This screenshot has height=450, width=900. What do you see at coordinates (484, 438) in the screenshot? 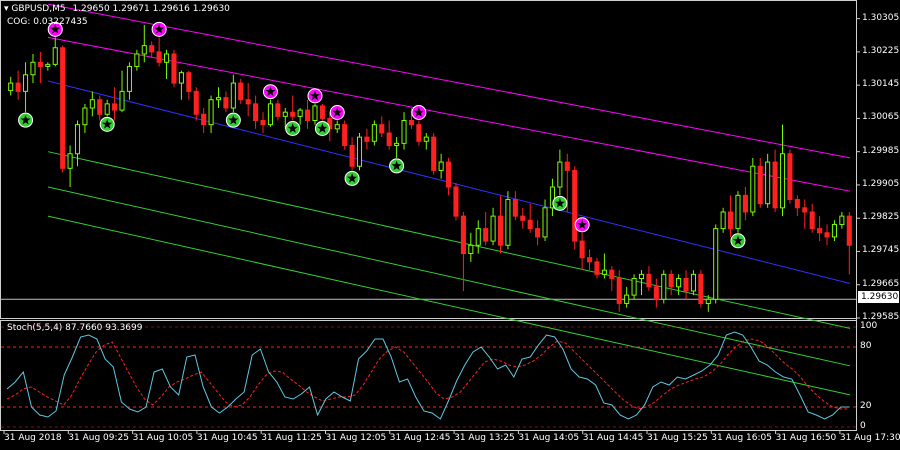
I see `time-tick-label: 31 Aug 13:25` at bounding box center [484, 438].